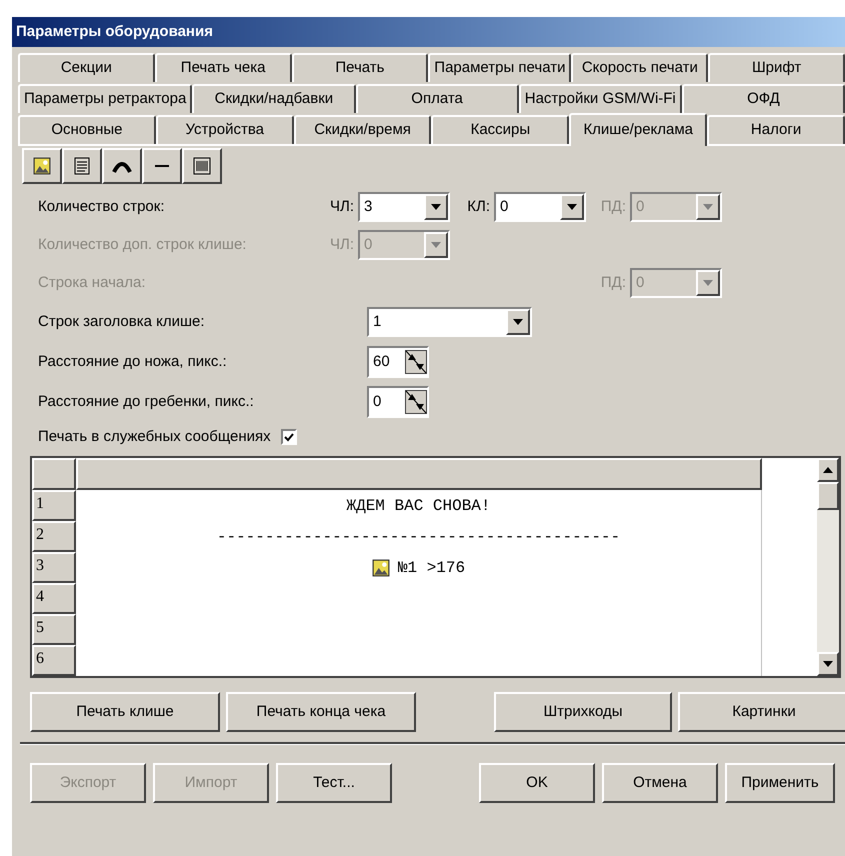 This screenshot has height=856, width=845. What do you see at coordinates (638, 129) in the screenshot?
I see `tab: Клише/реклама` at bounding box center [638, 129].